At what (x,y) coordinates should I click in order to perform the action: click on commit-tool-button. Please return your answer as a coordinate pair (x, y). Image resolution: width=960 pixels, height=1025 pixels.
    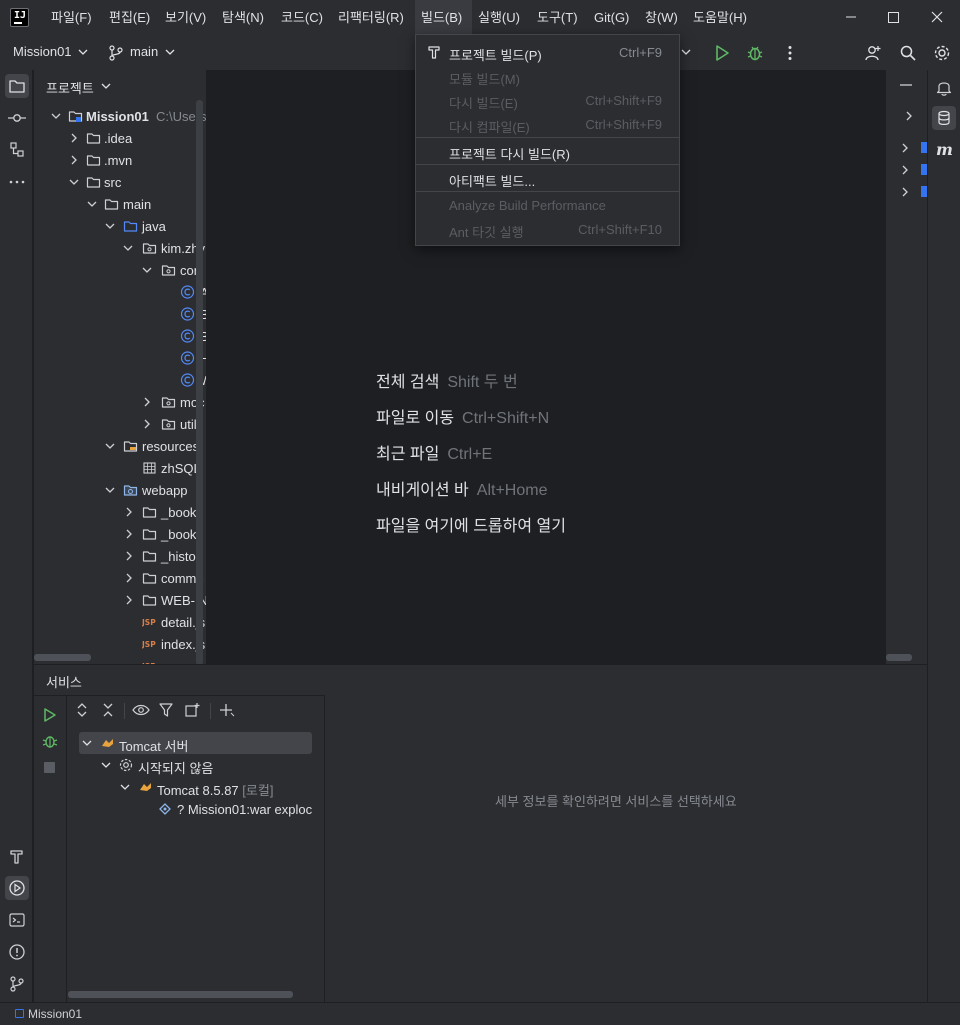
    Looking at the image, I should click on (17, 118).